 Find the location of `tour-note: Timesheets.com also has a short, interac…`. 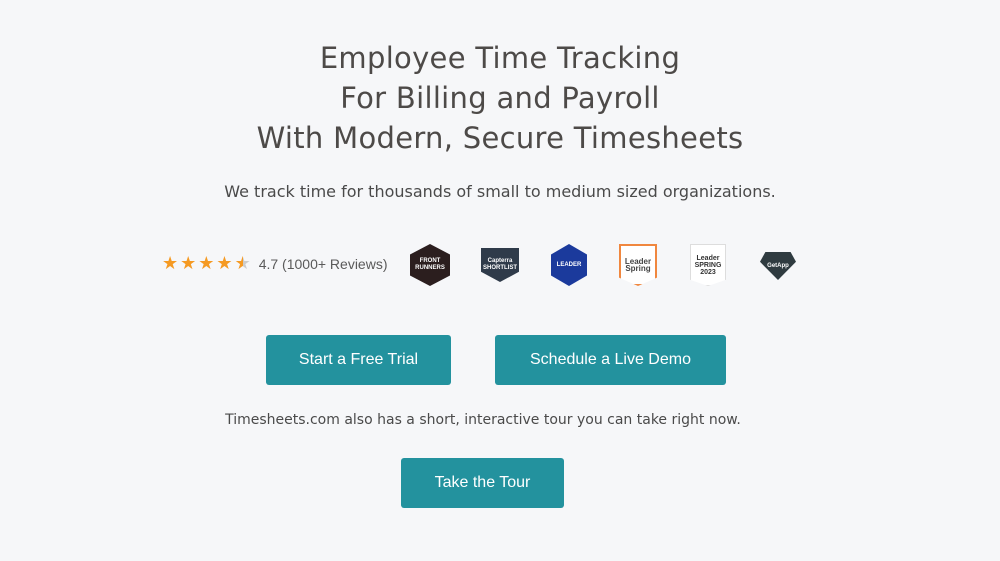

tour-note: Timesheets.com also has a short, interac… is located at coordinates (483, 420).